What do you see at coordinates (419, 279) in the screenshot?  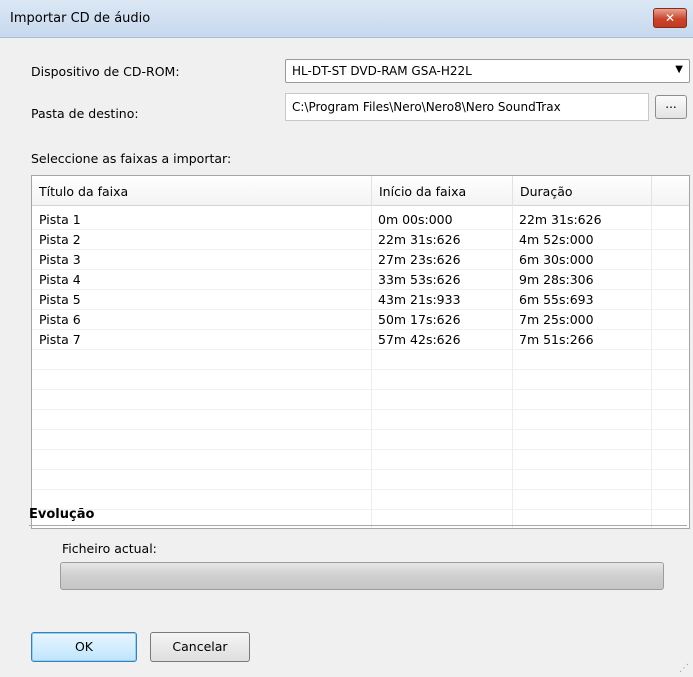 I see `track-start: 33m 53s:626` at bounding box center [419, 279].